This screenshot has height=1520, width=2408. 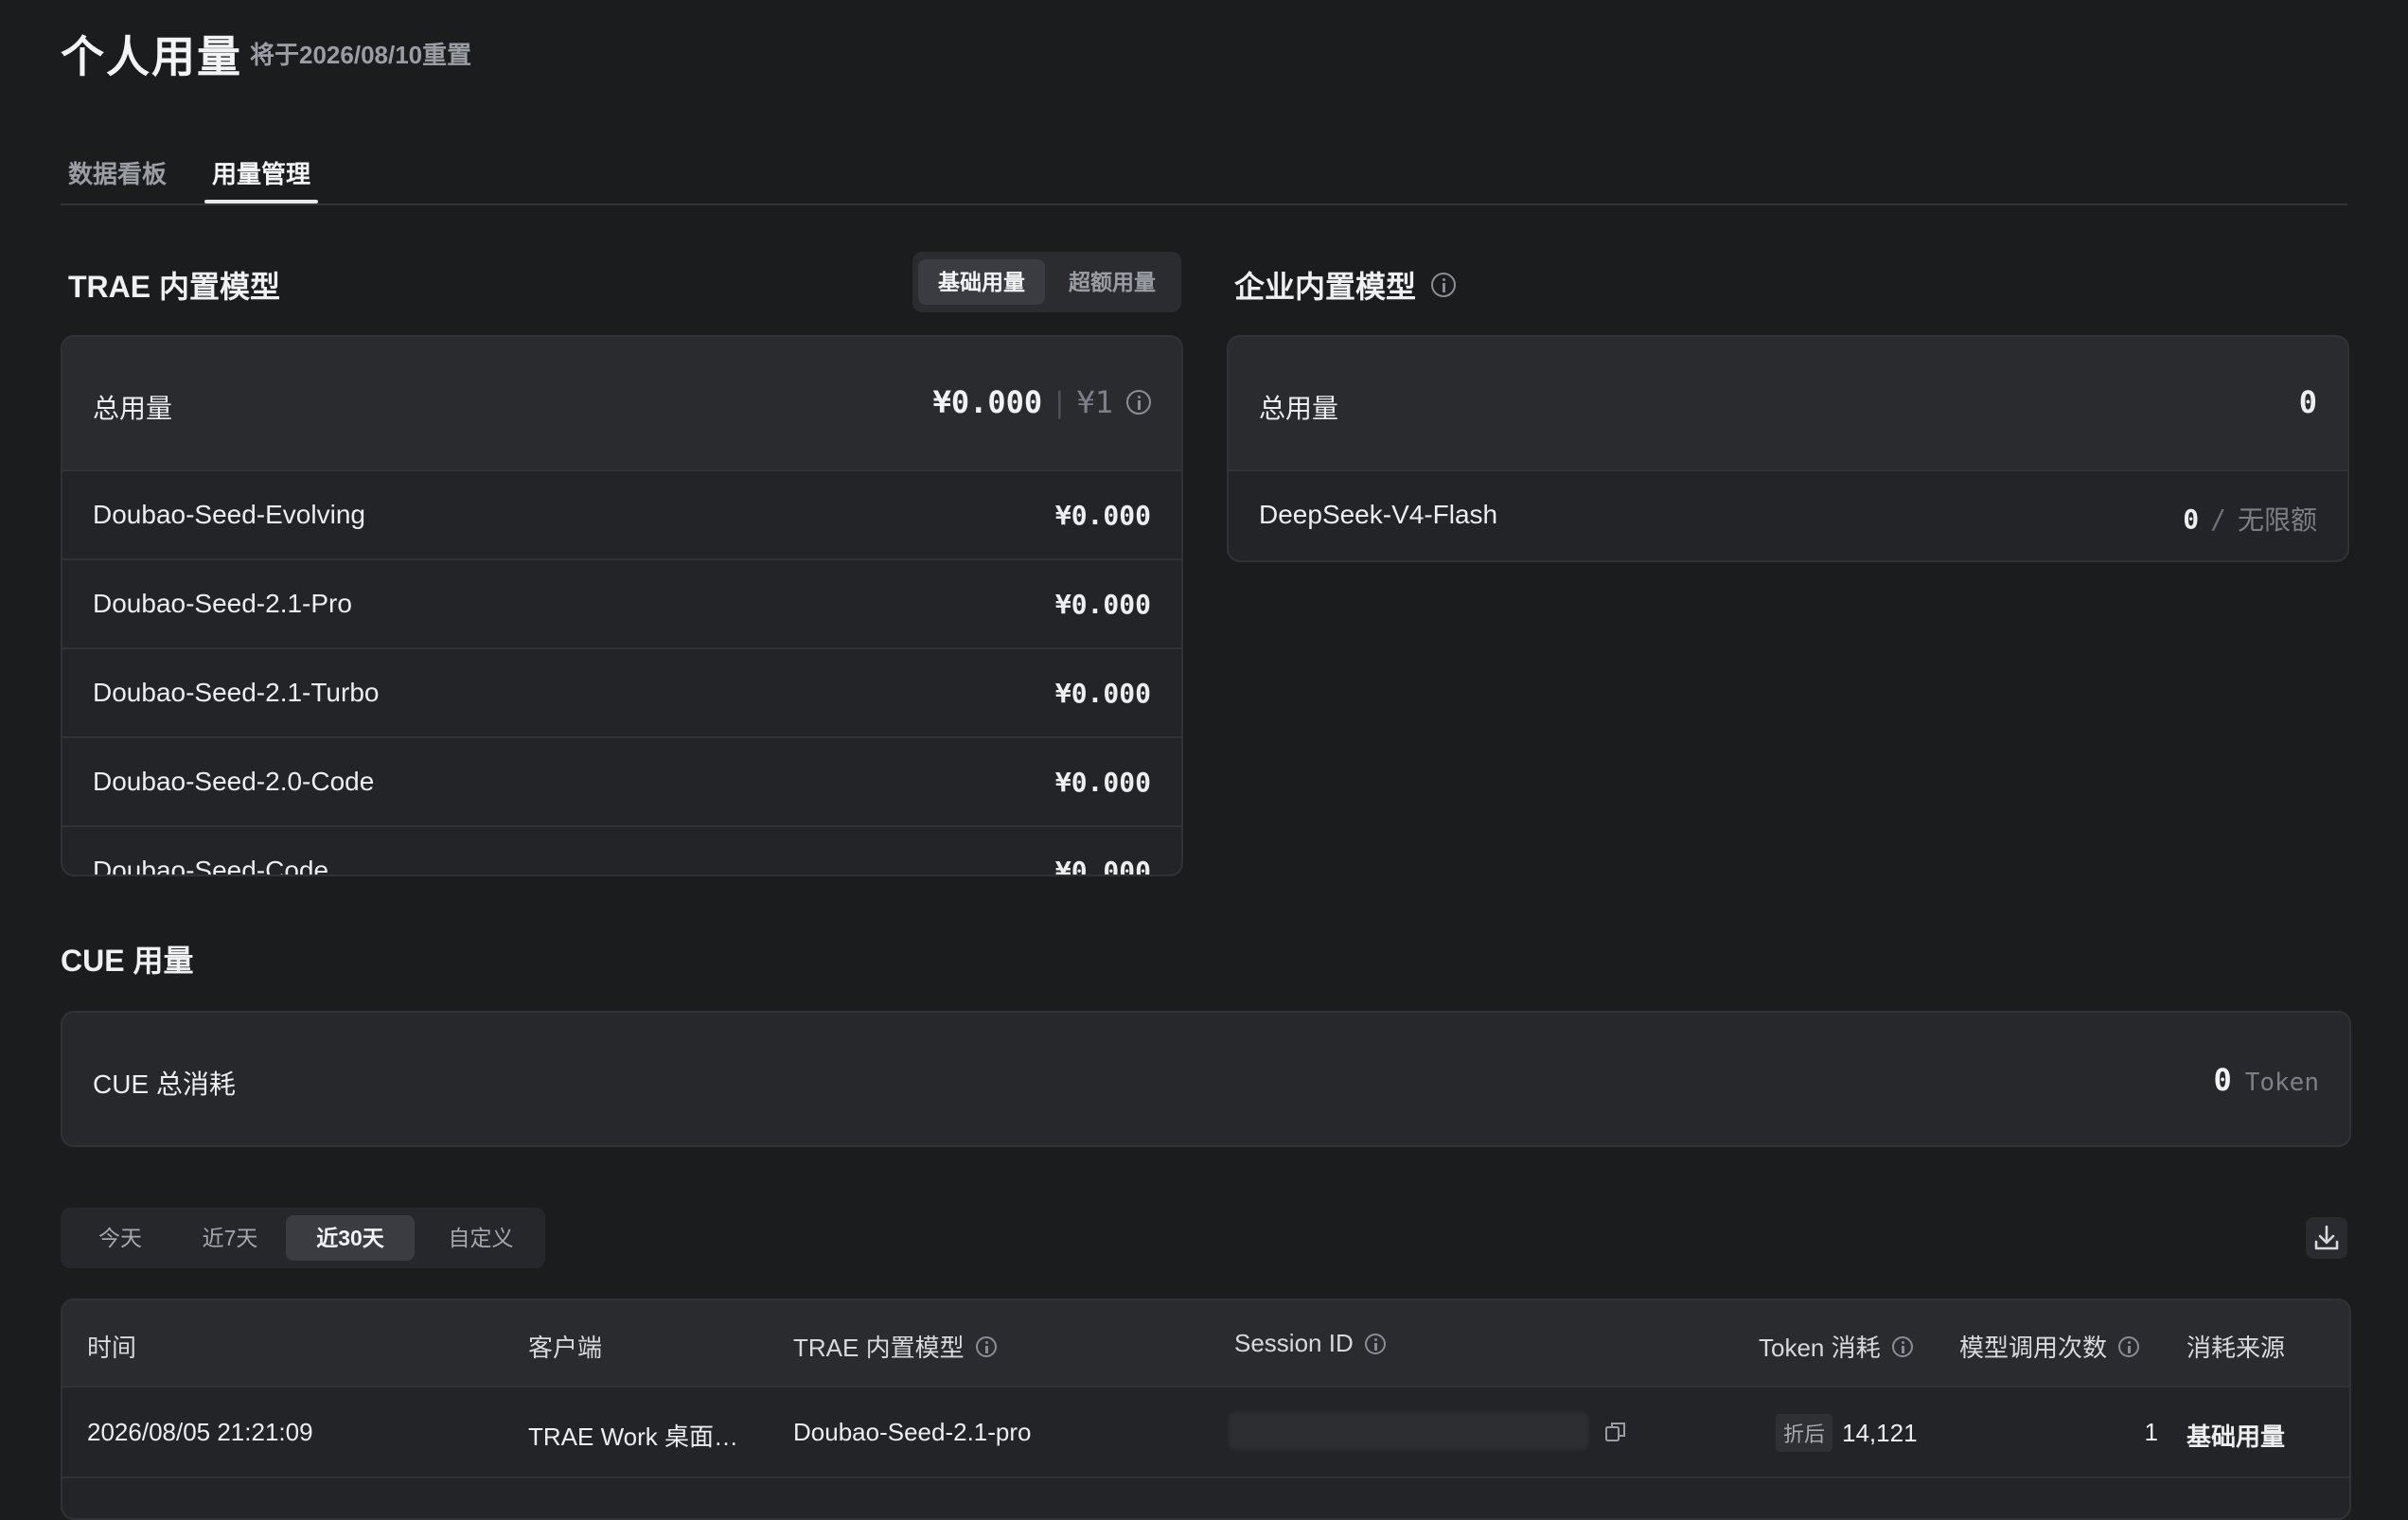 I want to click on enterprise-models-title: 企业内置模型, so click(x=1326, y=287).